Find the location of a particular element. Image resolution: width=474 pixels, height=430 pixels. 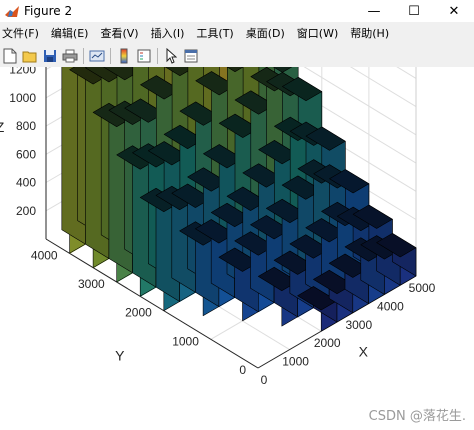

z-tick-label: 400 is located at coordinates (26, 183).